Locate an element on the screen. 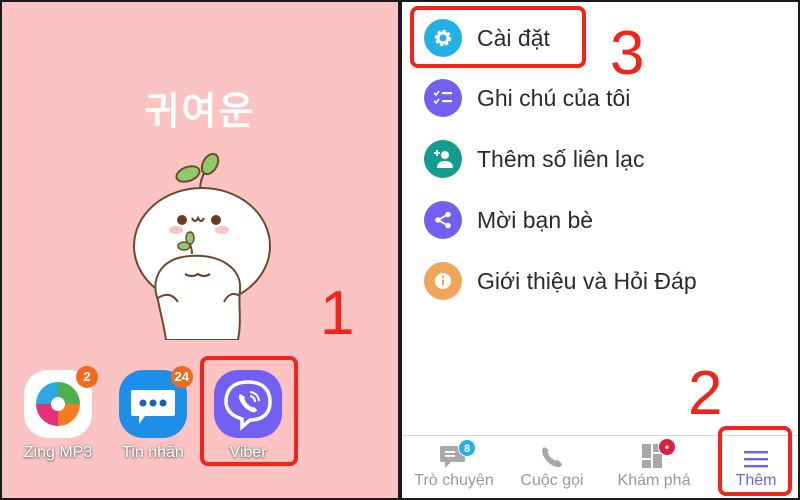 The image size is (800, 500). about-faq-label: Giới thiệu và Hỏi Đáp is located at coordinates (587, 280).